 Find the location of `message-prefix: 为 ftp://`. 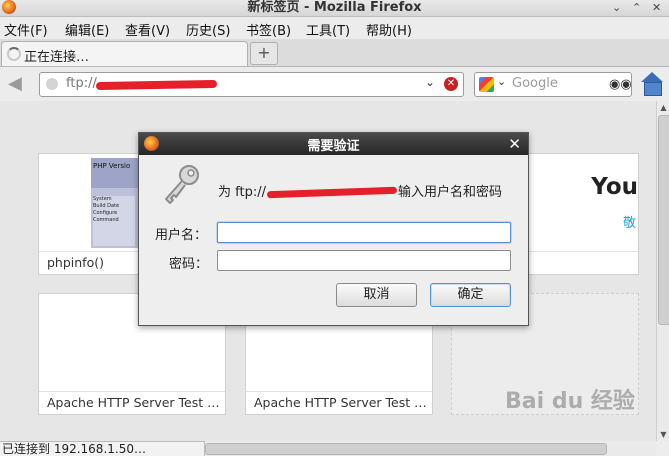

message-prefix: 为 ftp:// is located at coordinates (242, 192).